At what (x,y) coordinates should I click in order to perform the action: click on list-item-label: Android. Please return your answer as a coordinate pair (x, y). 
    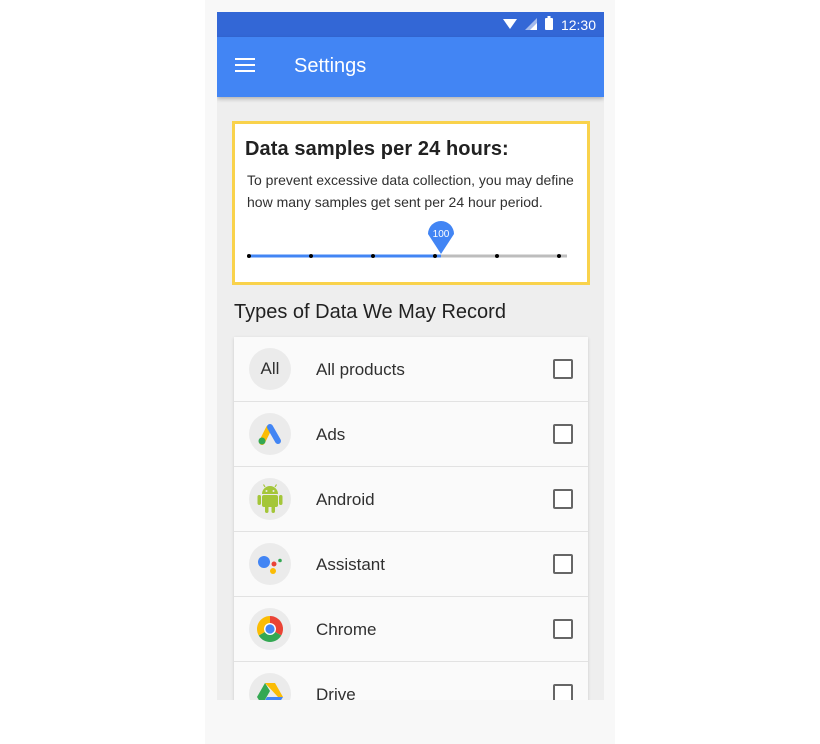
    Looking at the image, I should click on (345, 499).